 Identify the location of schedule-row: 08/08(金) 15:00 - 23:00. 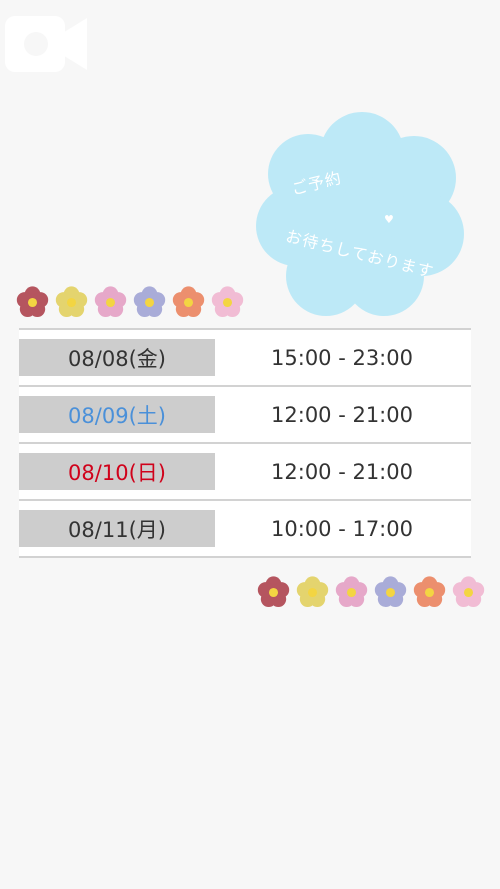
(245, 358).